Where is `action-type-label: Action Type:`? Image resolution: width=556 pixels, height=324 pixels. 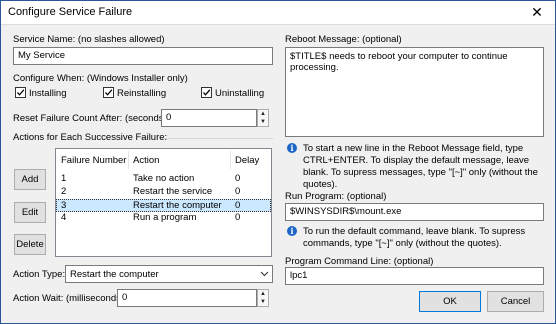
action-type-label: Action Type: is located at coordinates (39, 274).